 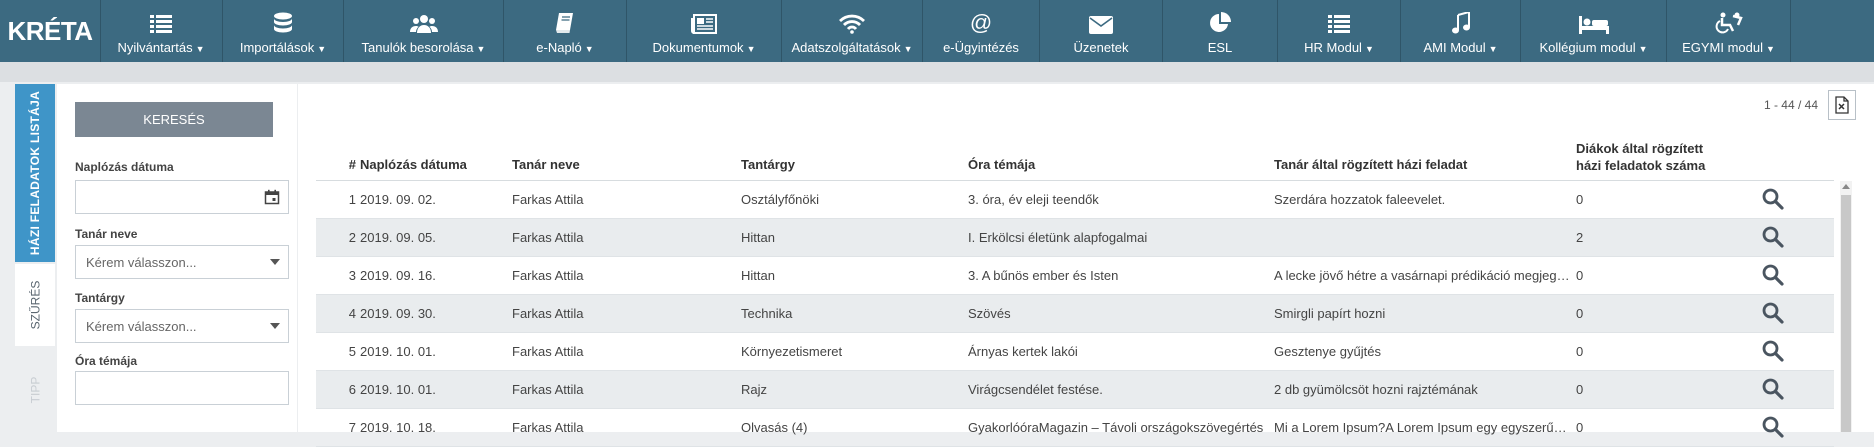 What do you see at coordinates (1460, 47) in the screenshot?
I see `nav-item-label: AMI Modul ▼` at bounding box center [1460, 47].